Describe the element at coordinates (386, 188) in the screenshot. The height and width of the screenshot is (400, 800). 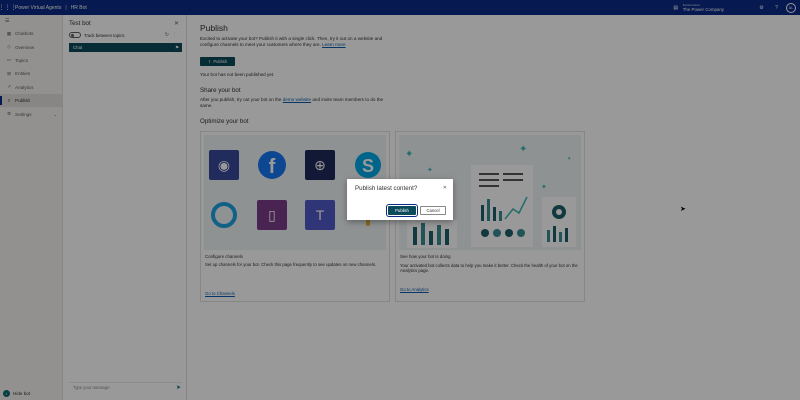
I see `dialog-title: Publish latest content?` at that location.